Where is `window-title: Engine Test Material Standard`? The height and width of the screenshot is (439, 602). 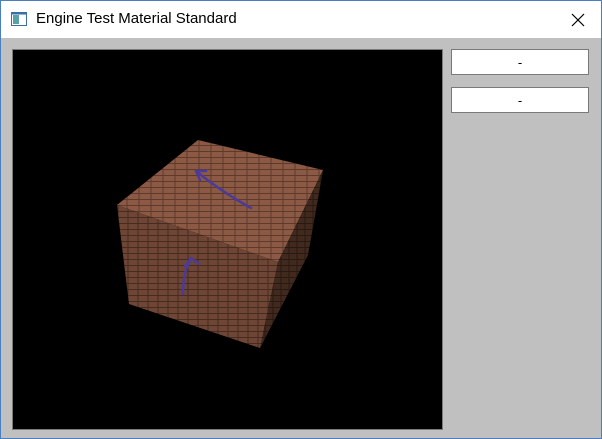
window-title: Engine Test Material Standard is located at coordinates (136, 18).